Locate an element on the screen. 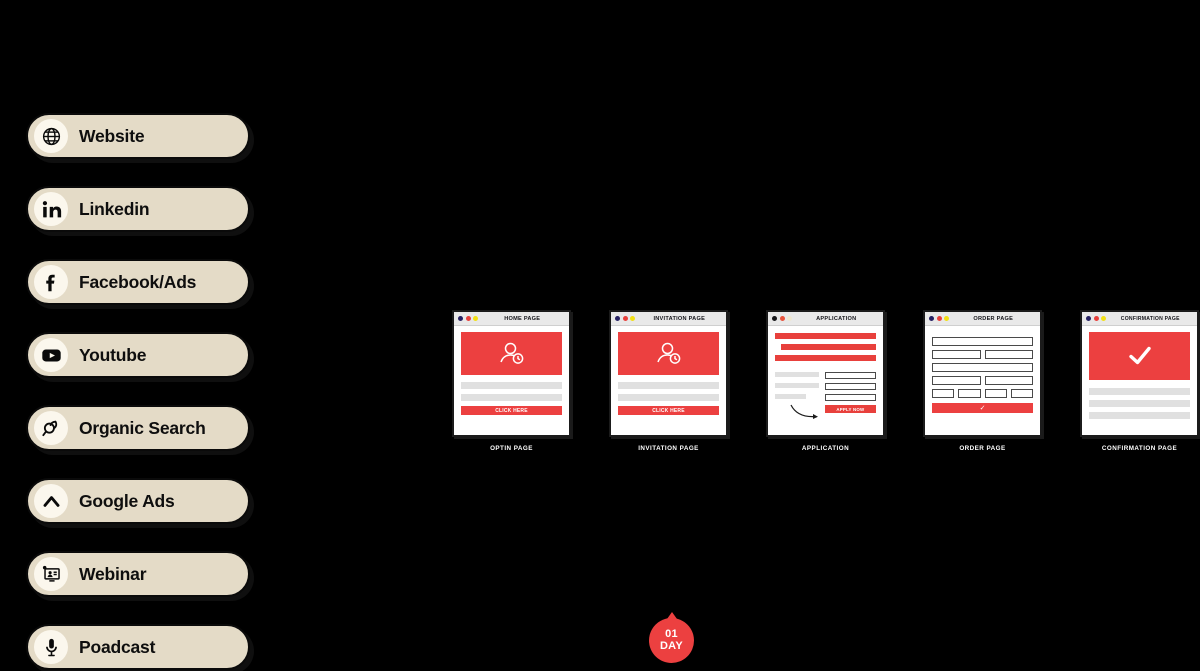  channel-pill-facebook-ads: Facebook/Ads is located at coordinates (138, 282).